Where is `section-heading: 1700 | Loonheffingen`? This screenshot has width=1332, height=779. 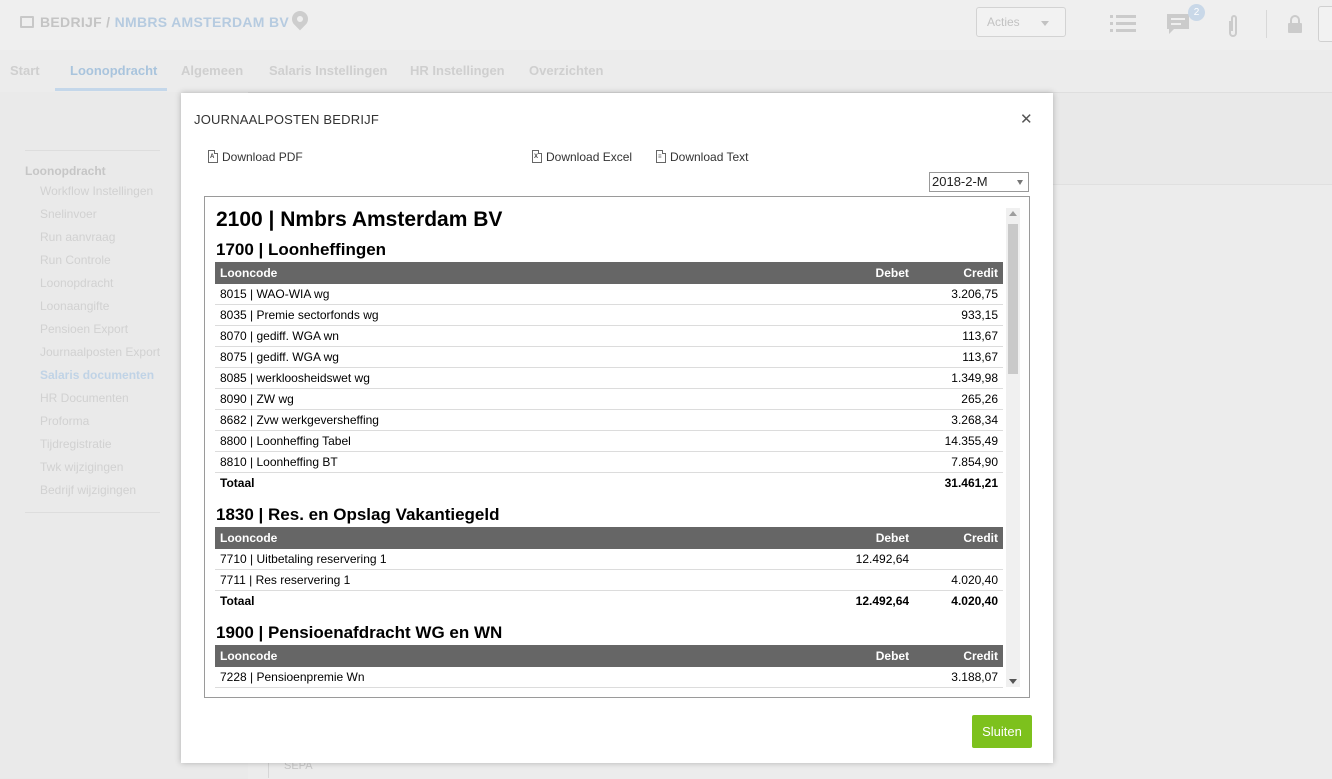 section-heading: 1700 | Loonheffingen is located at coordinates (301, 249).